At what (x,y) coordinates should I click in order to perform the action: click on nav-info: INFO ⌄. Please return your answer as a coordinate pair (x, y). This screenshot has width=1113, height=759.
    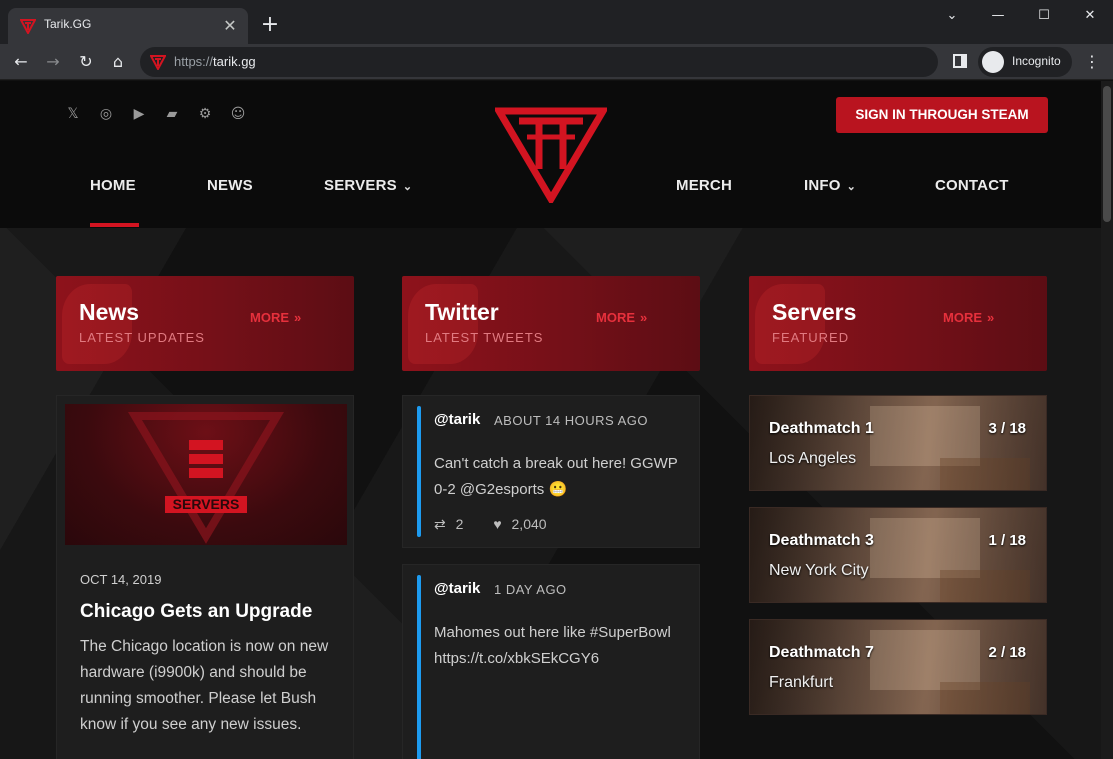
    Looking at the image, I should click on (830, 185).